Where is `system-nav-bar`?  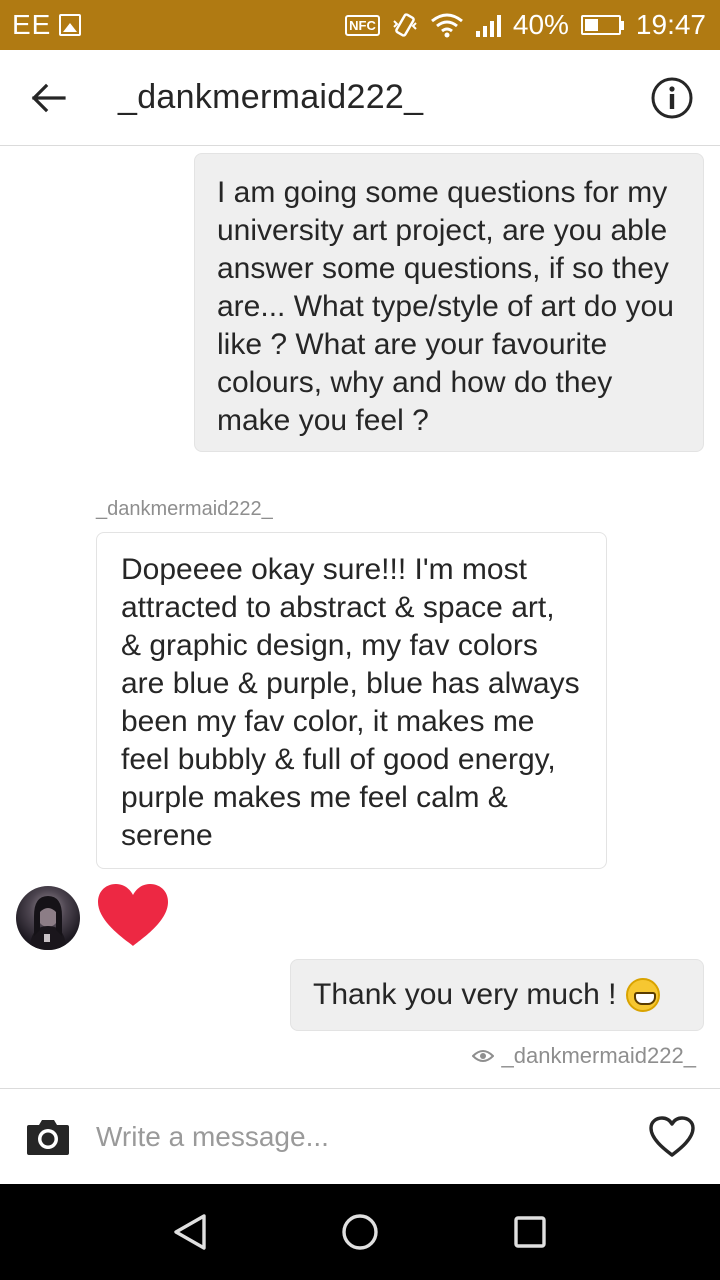
system-nav-bar is located at coordinates (360, 1232).